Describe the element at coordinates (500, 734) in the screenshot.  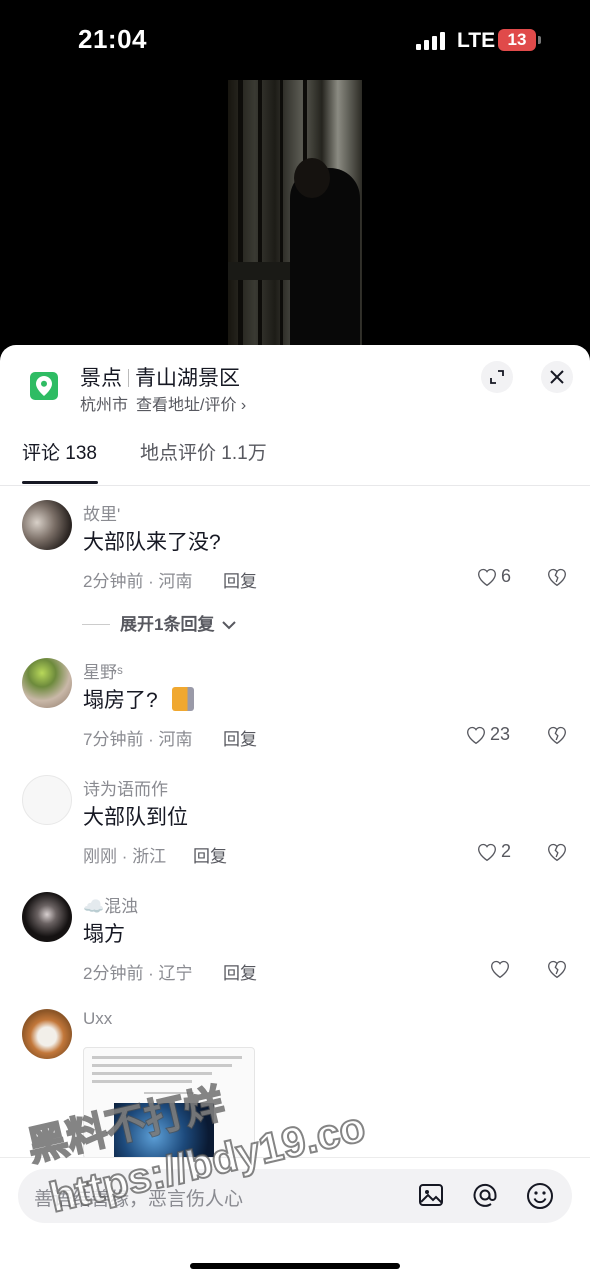
I see `like-count: 23` at that location.